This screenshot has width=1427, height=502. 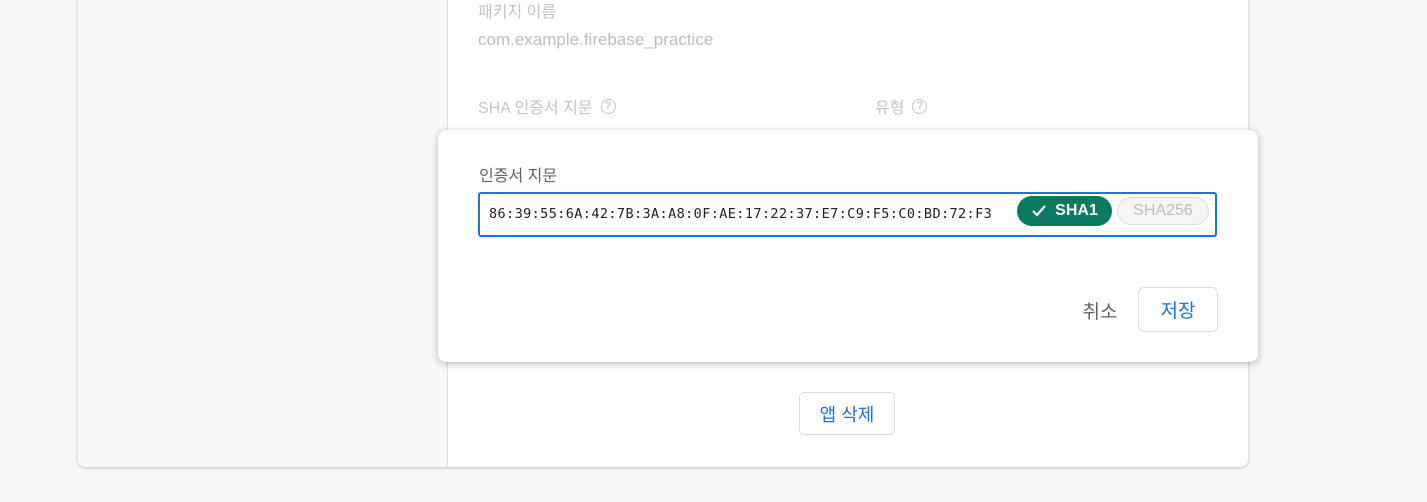 What do you see at coordinates (518, 176) in the screenshot?
I see `fingerprint-label: 인증서 지문` at bounding box center [518, 176].